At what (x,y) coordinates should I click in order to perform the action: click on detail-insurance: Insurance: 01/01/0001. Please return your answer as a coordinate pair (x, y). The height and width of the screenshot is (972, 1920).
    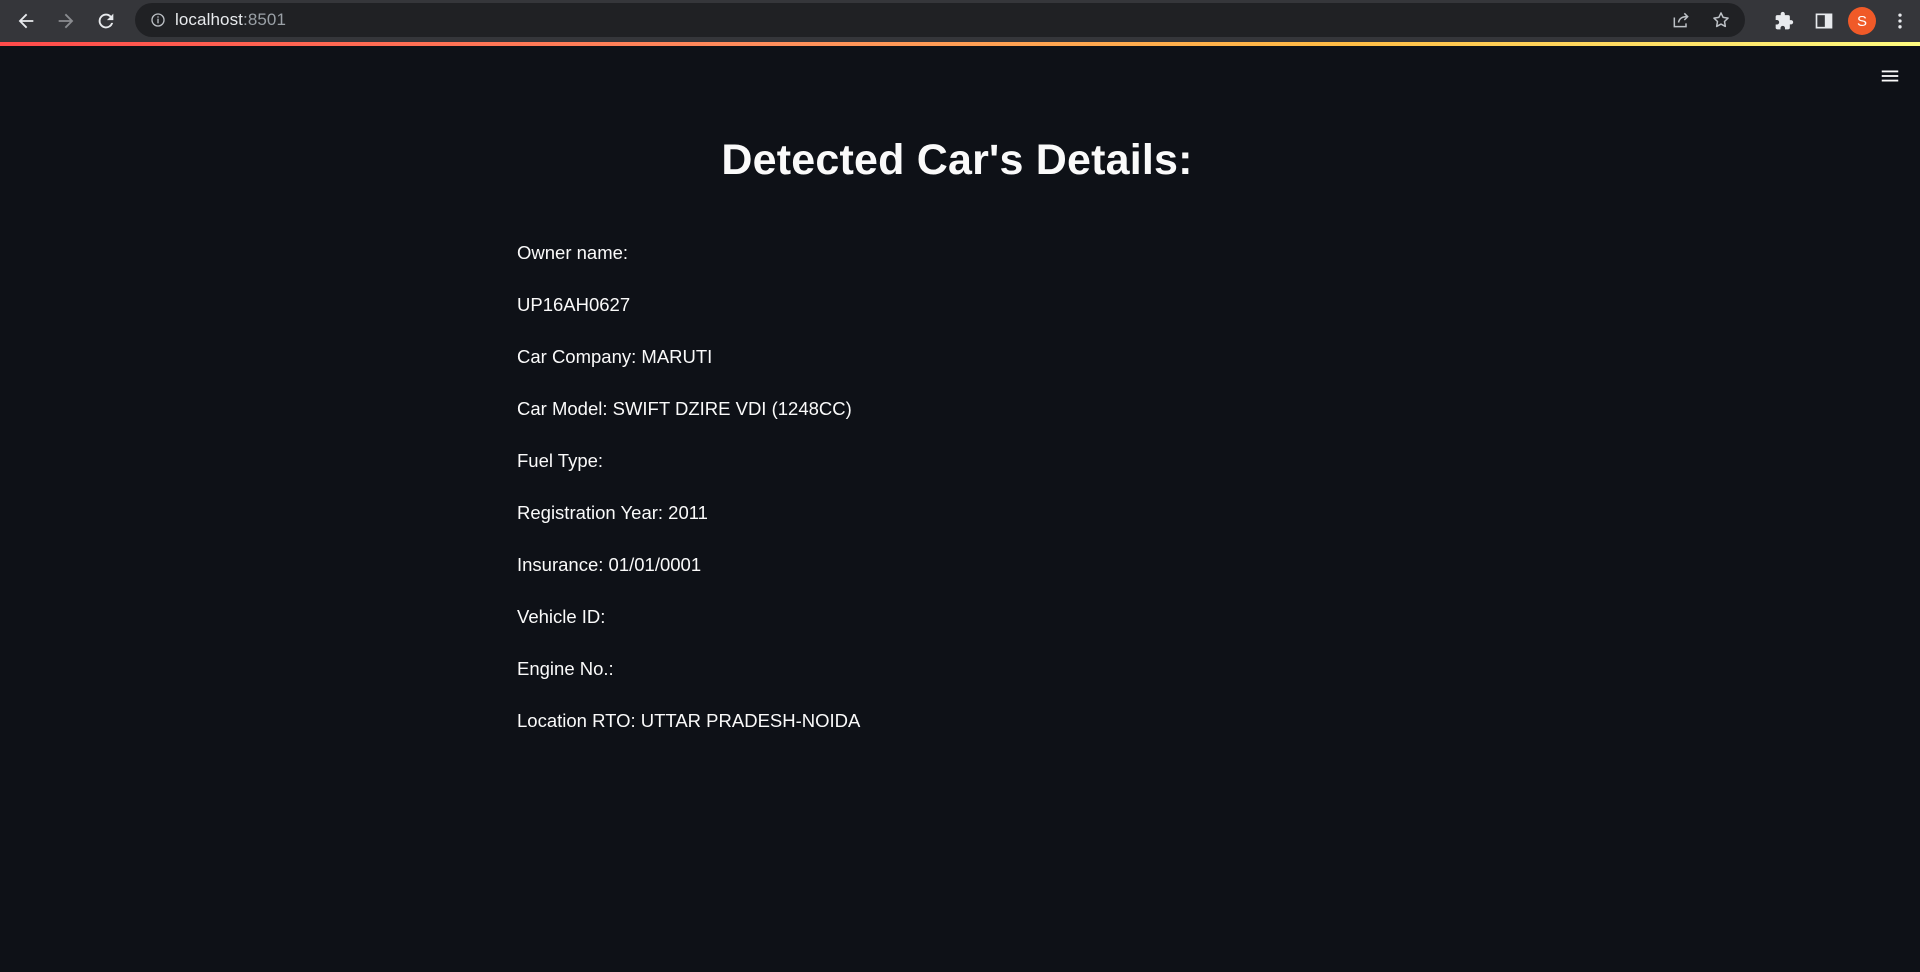
    Looking at the image, I should click on (609, 564).